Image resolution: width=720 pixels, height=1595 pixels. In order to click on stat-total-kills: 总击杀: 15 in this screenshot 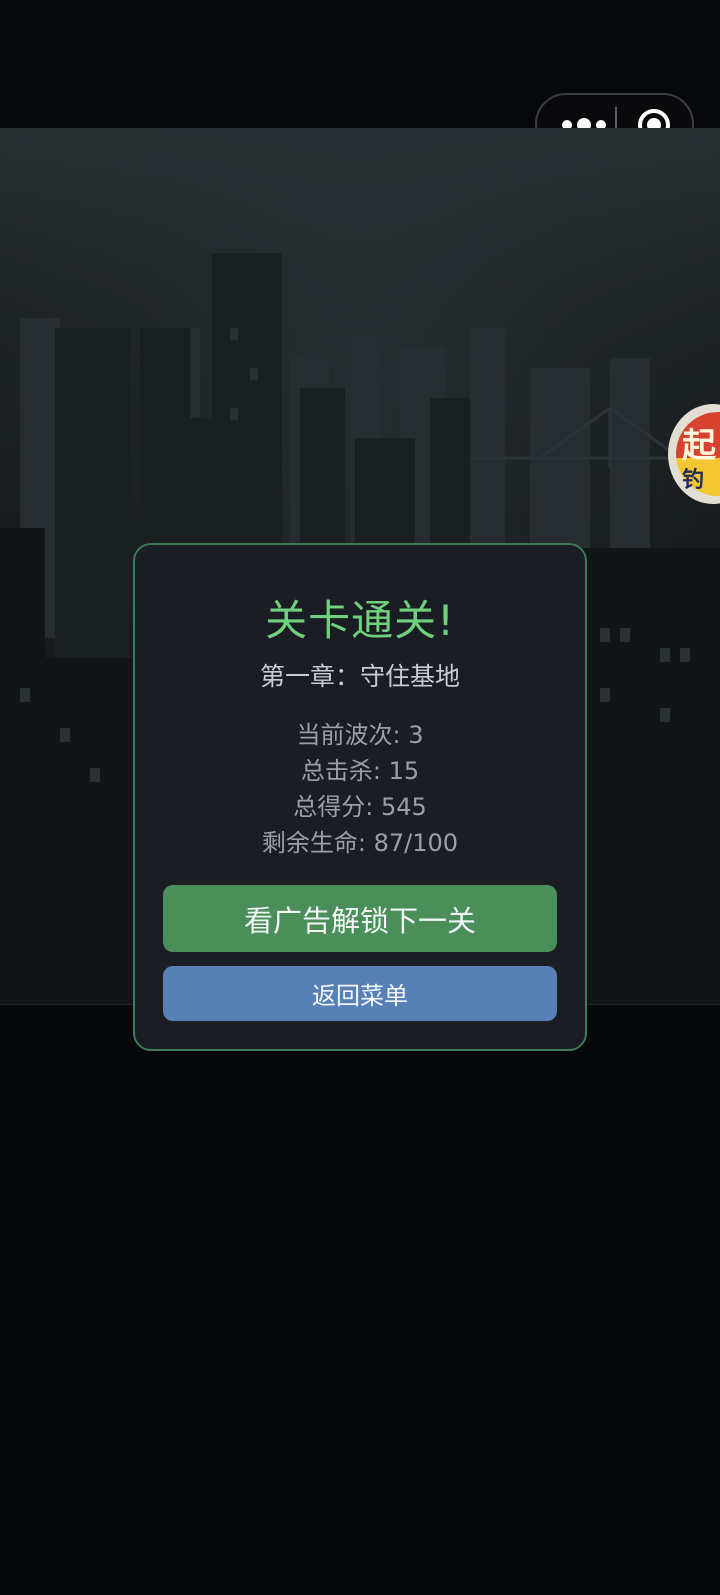, I will do `click(360, 771)`.